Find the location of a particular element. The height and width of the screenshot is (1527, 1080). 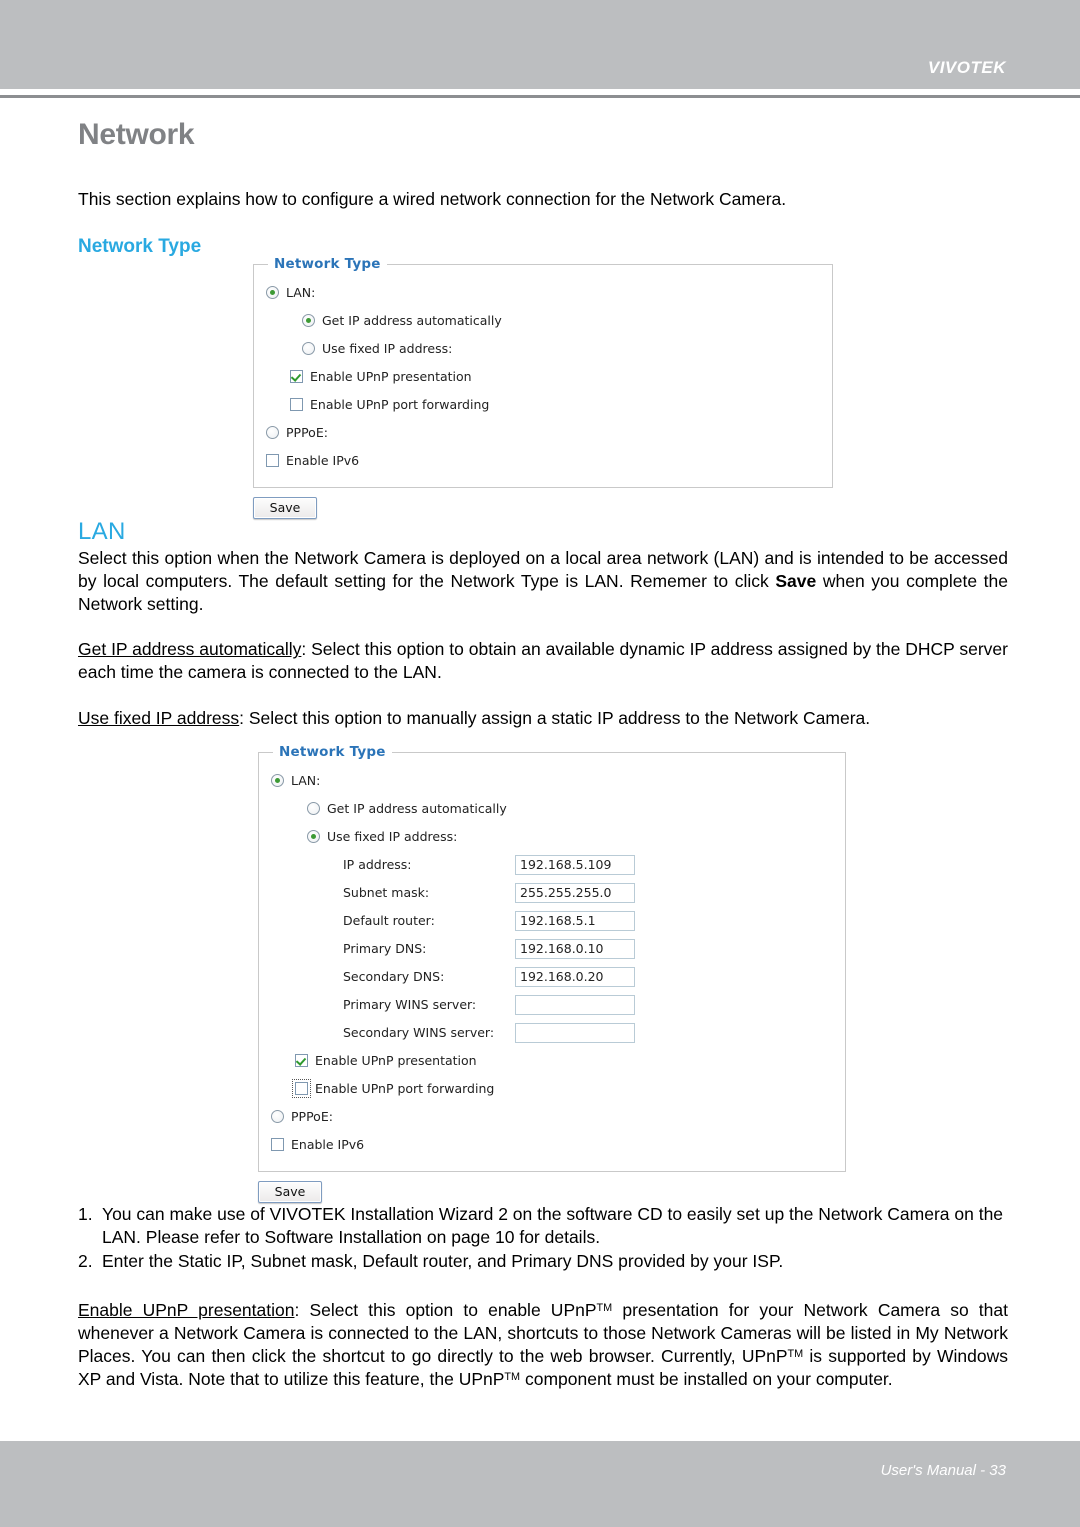

checkbox-row-upnp-port-forwarding-2: Enable UPnP port forwarding is located at coordinates (562, 1089).